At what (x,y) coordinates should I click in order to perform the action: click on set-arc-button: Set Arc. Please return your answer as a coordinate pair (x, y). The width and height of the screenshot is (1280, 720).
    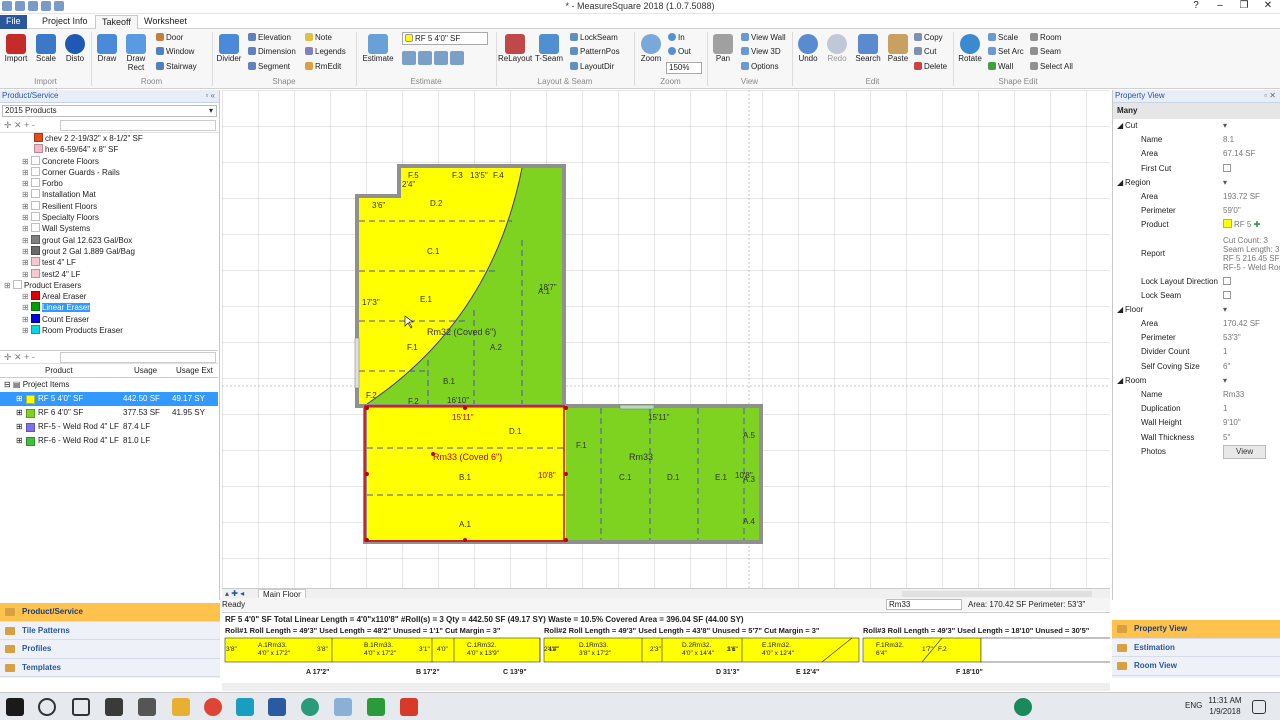
    Looking at the image, I should click on (1006, 51).